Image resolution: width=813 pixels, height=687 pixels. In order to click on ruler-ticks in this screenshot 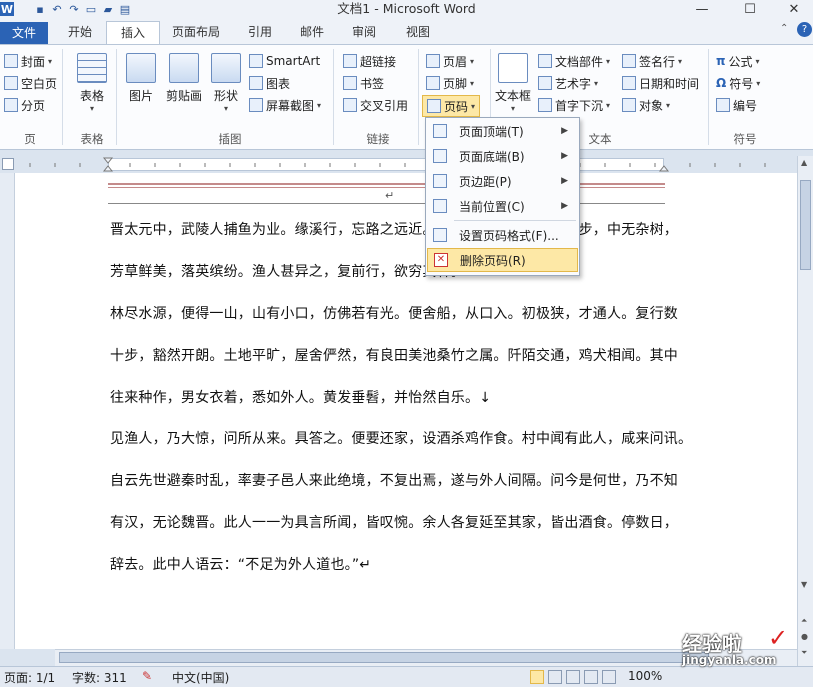, I will do `click(397, 164)`.